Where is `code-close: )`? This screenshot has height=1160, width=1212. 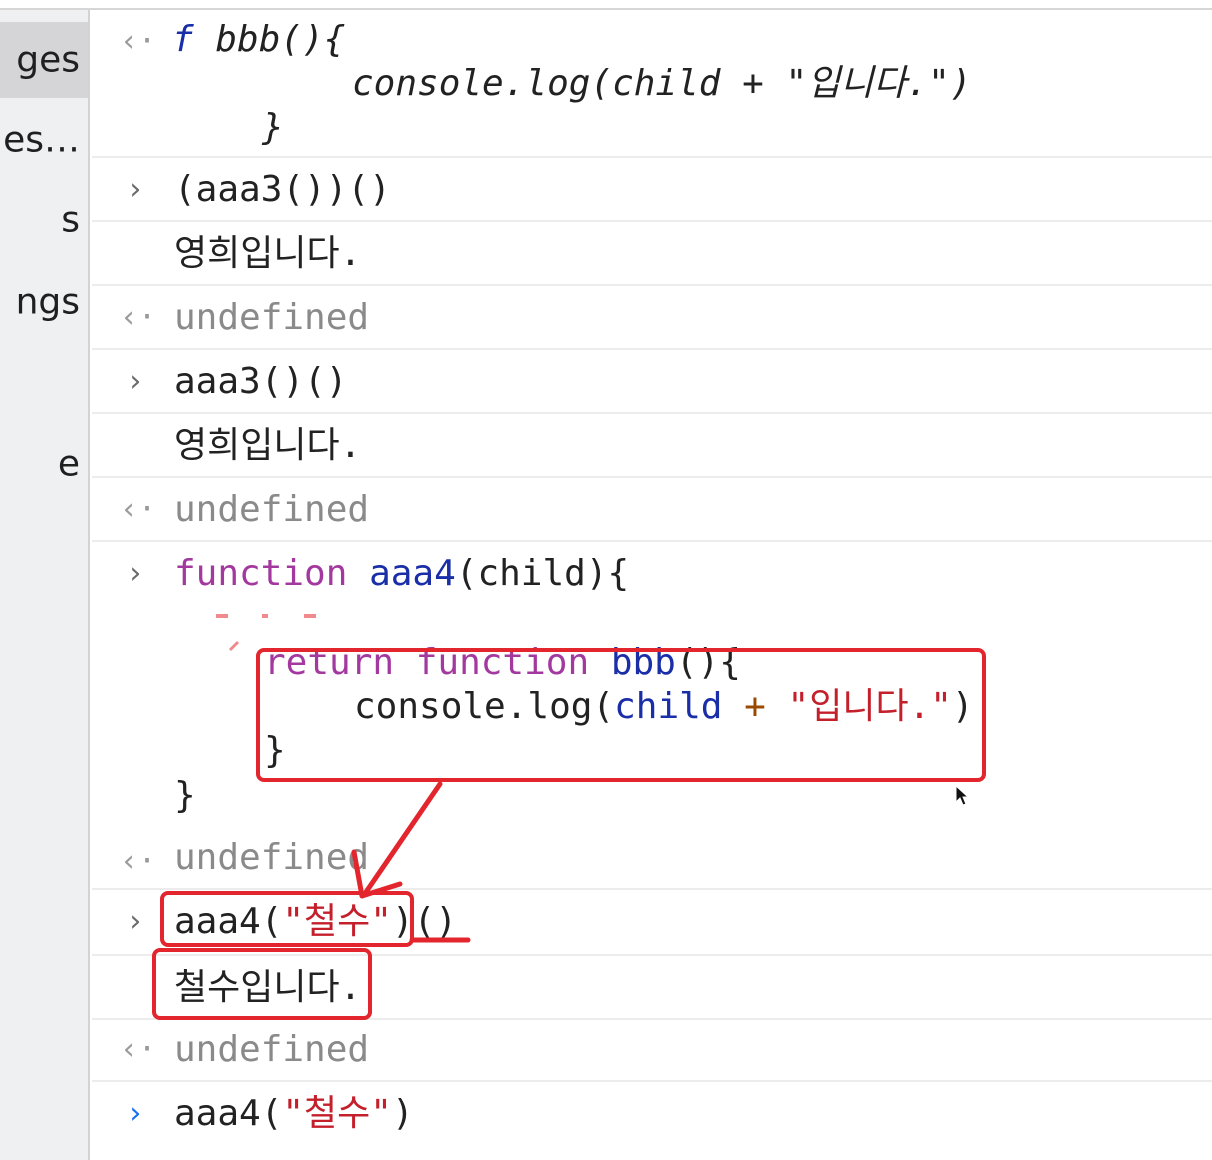
code-close: ) is located at coordinates (402, 1113).